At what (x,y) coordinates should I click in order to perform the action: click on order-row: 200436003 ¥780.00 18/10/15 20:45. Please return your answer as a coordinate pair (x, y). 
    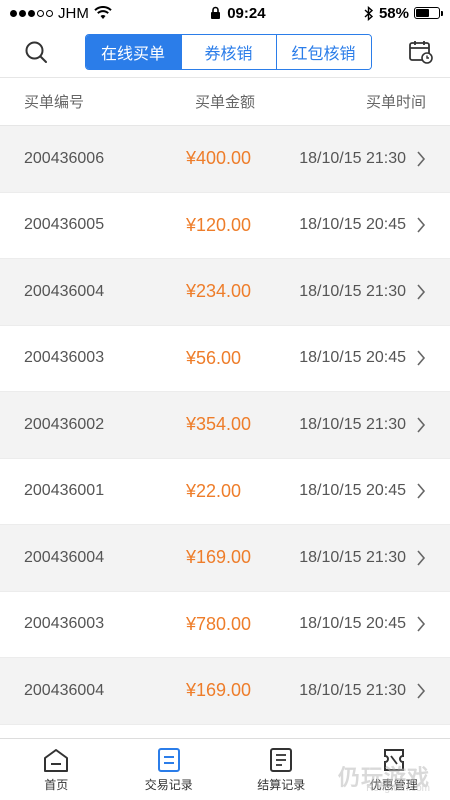
    Looking at the image, I should click on (225, 625).